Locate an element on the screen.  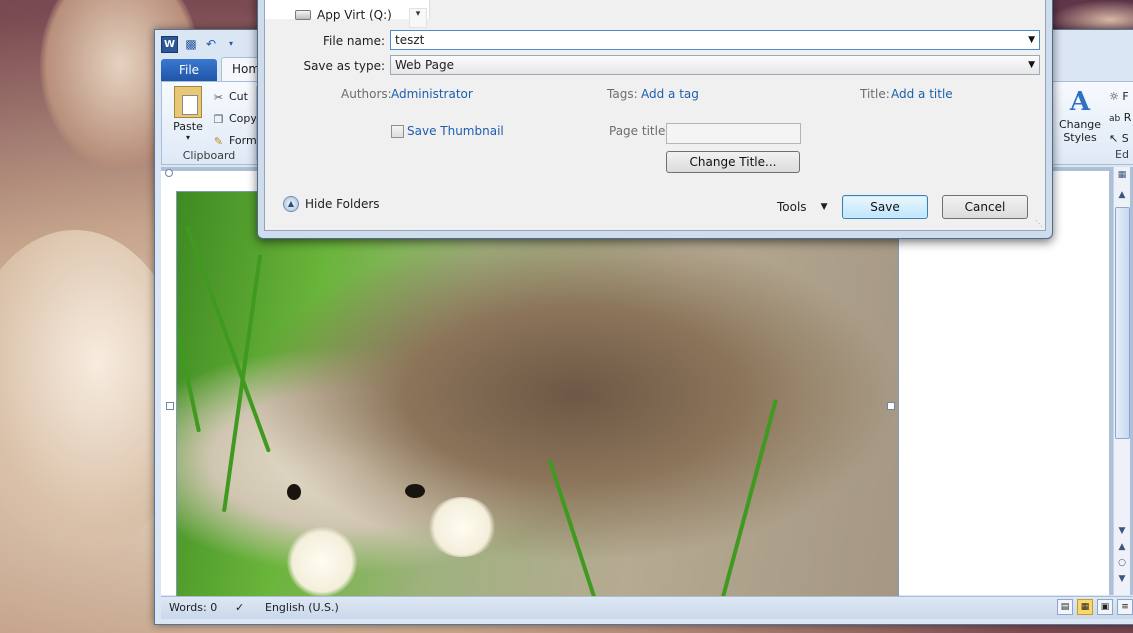
outline-icon: ≡ is located at coordinates (1125, 607).